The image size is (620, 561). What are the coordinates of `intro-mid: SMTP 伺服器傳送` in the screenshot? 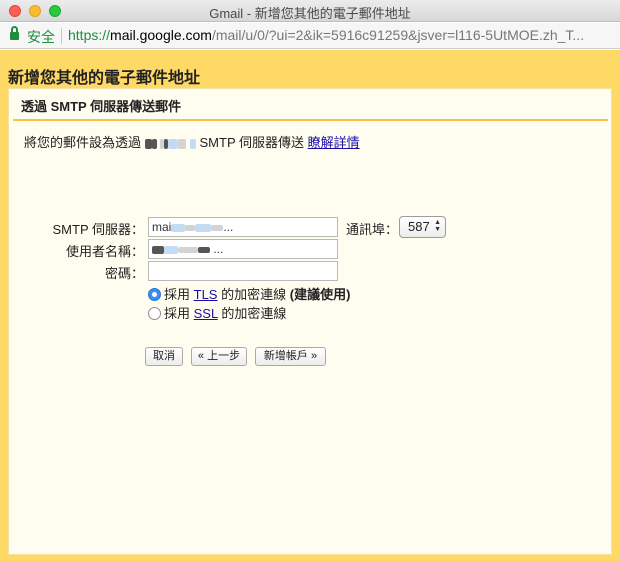 It's located at (252, 142).